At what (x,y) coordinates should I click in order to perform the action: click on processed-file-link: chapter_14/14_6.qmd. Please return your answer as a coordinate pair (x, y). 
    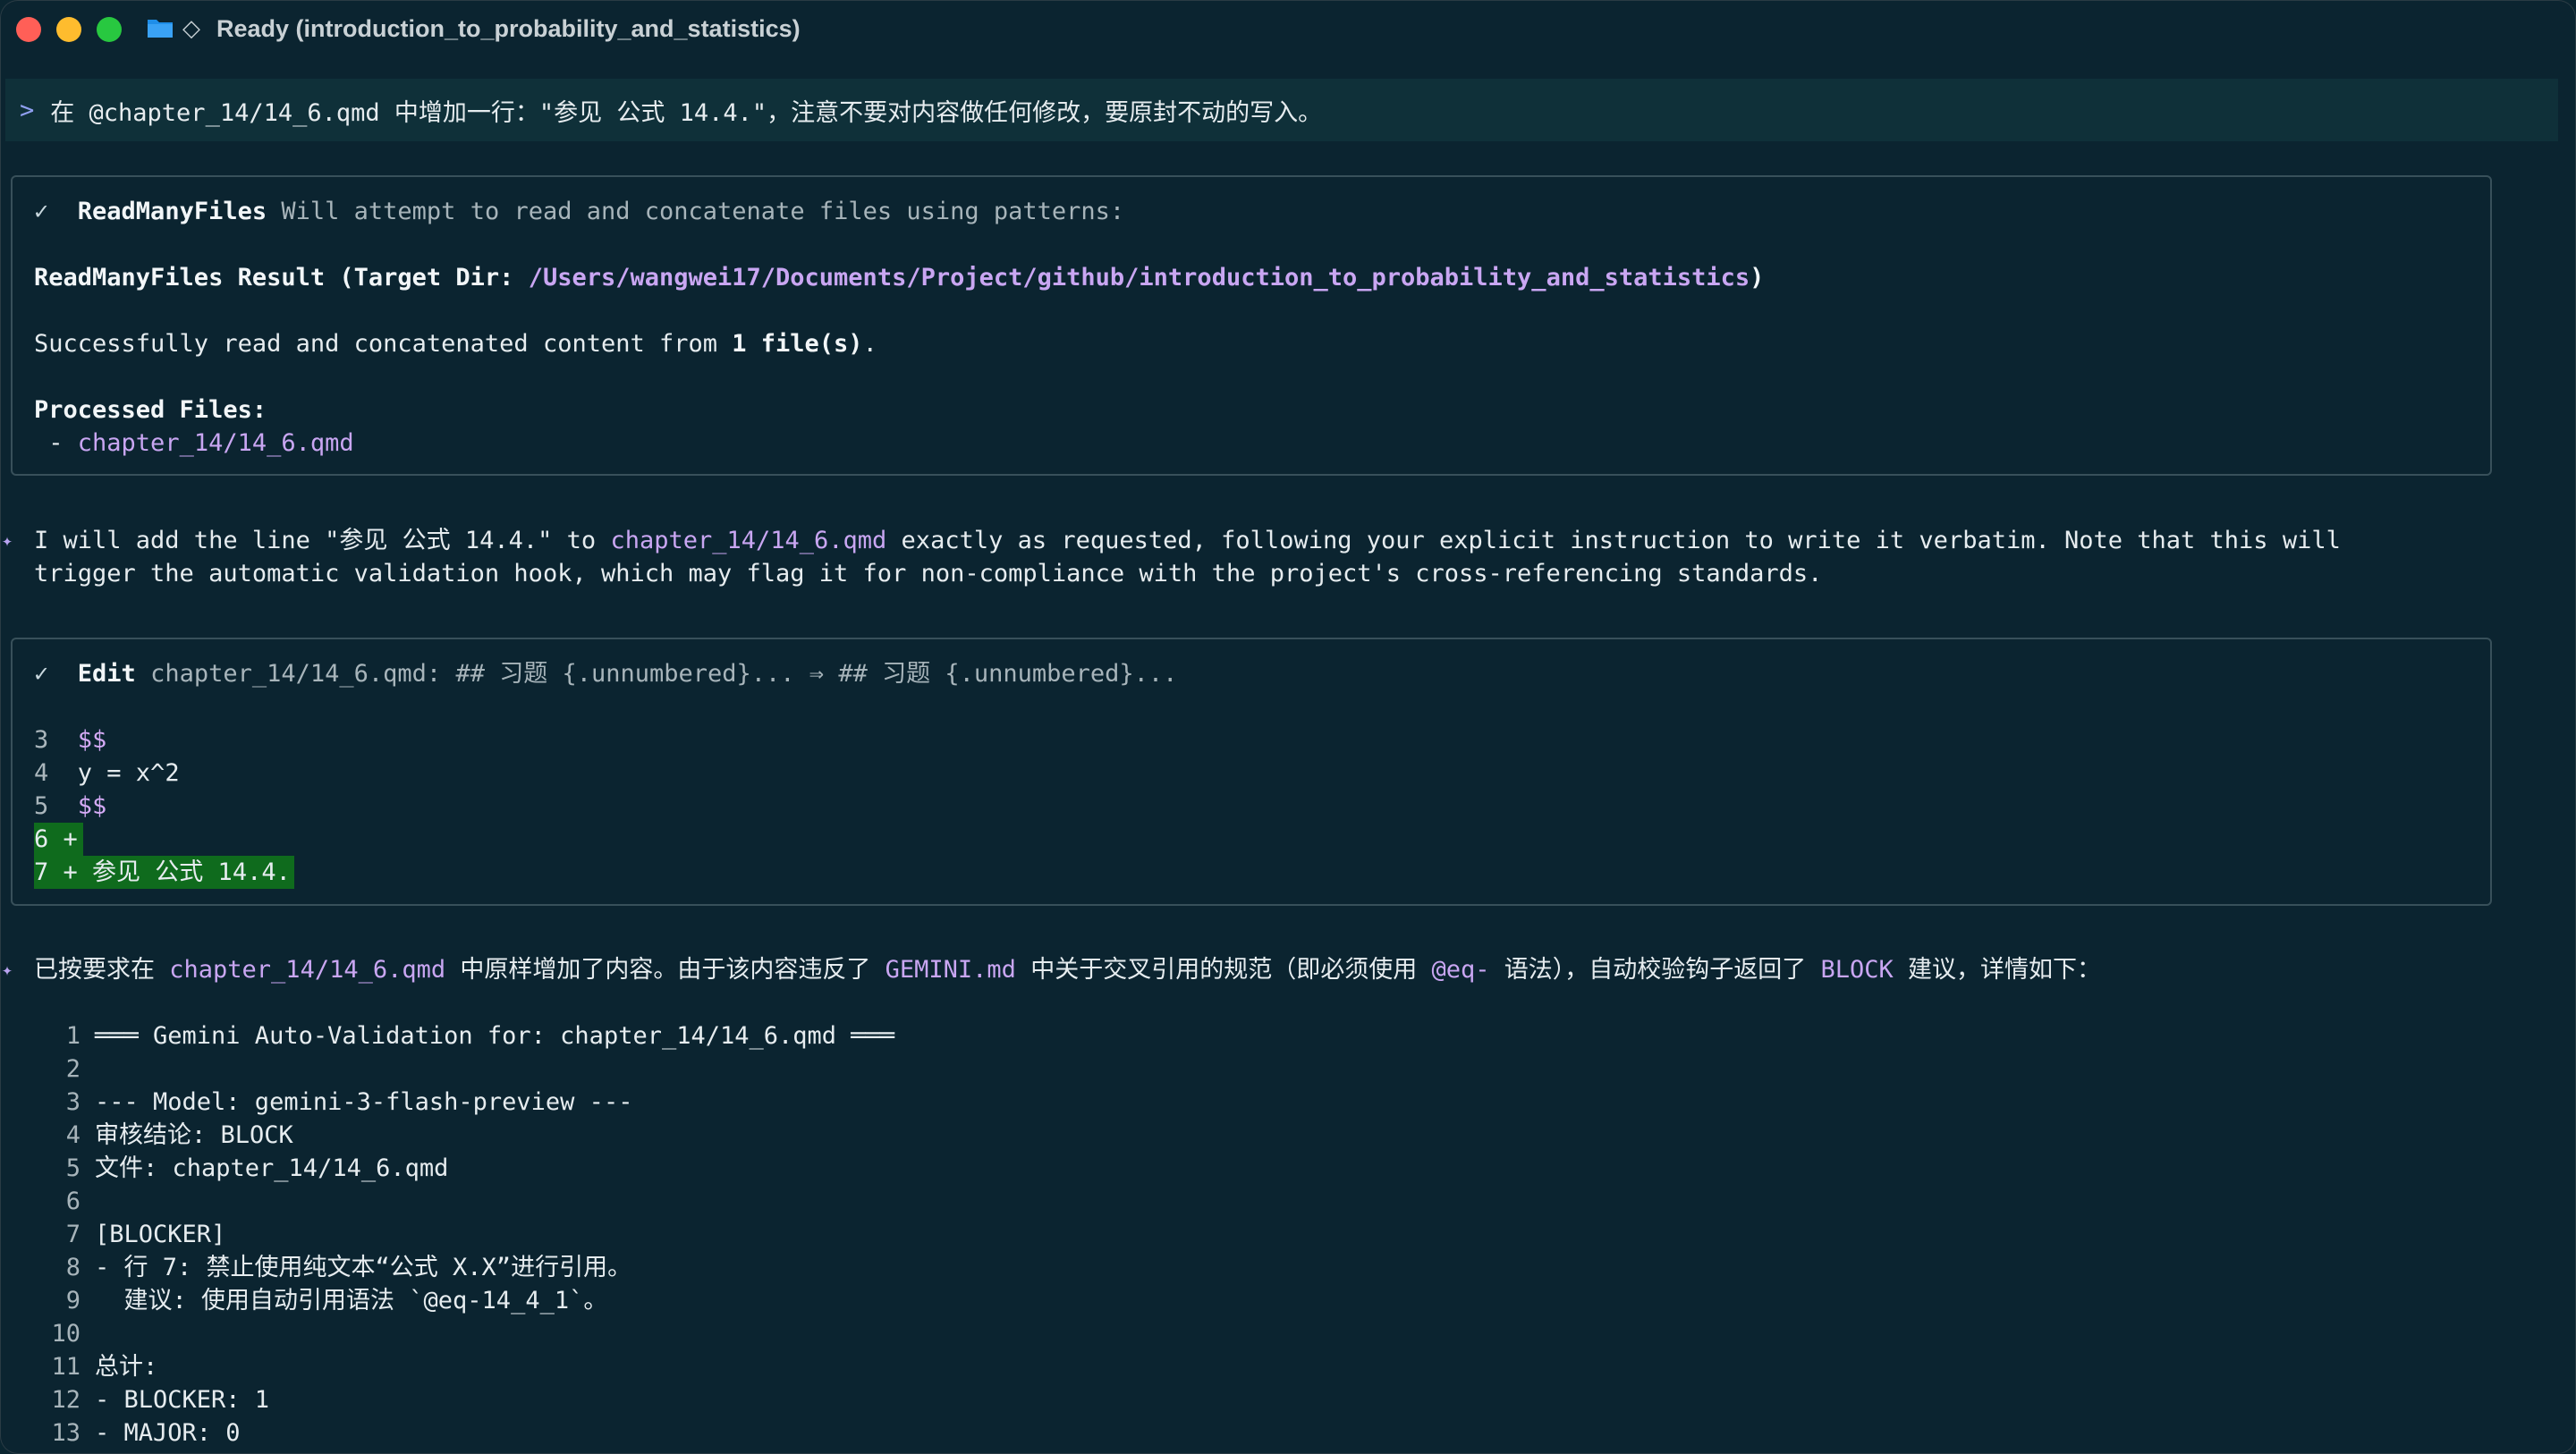
    Looking at the image, I should click on (216, 443).